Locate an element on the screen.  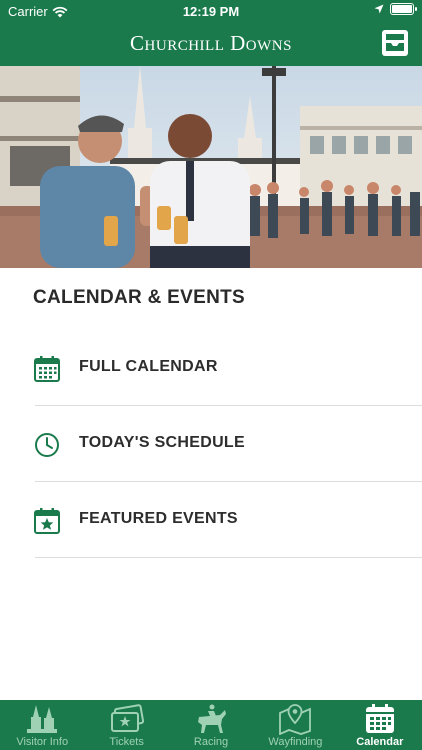
calendar-star-icon is located at coordinates (47, 521).